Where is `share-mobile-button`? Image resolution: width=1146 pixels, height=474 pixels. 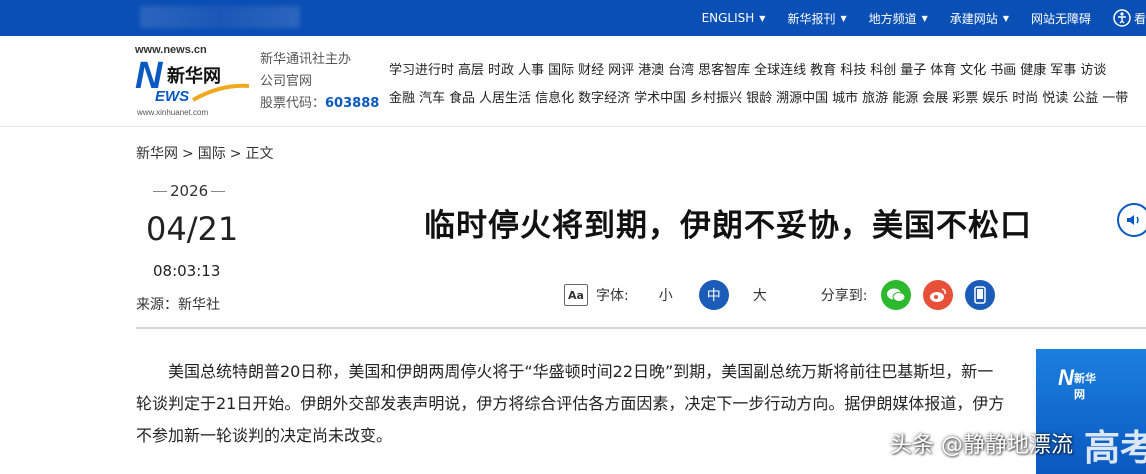
share-mobile-button is located at coordinates (980, 295).